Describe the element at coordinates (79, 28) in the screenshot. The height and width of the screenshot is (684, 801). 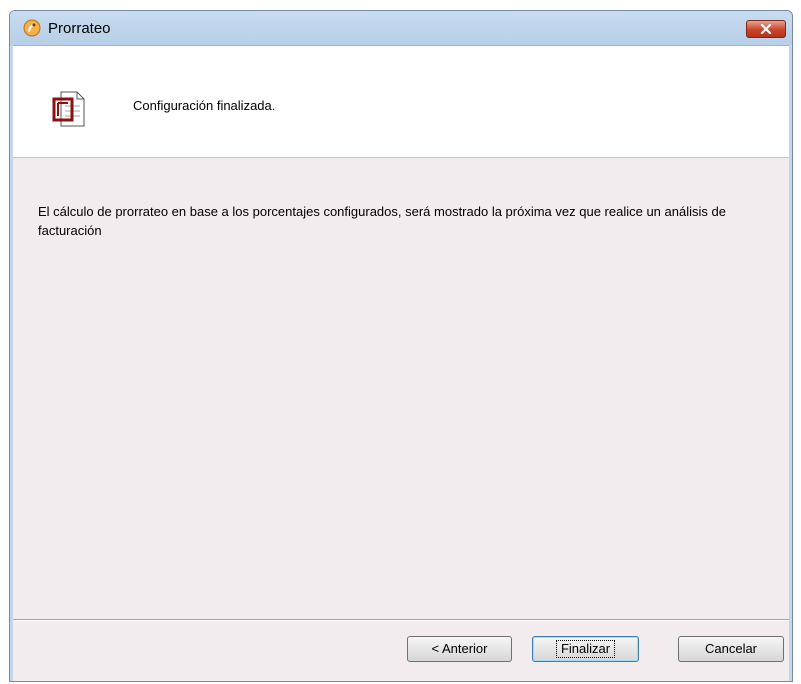
I see `window-title: Prorrateo` at that location.